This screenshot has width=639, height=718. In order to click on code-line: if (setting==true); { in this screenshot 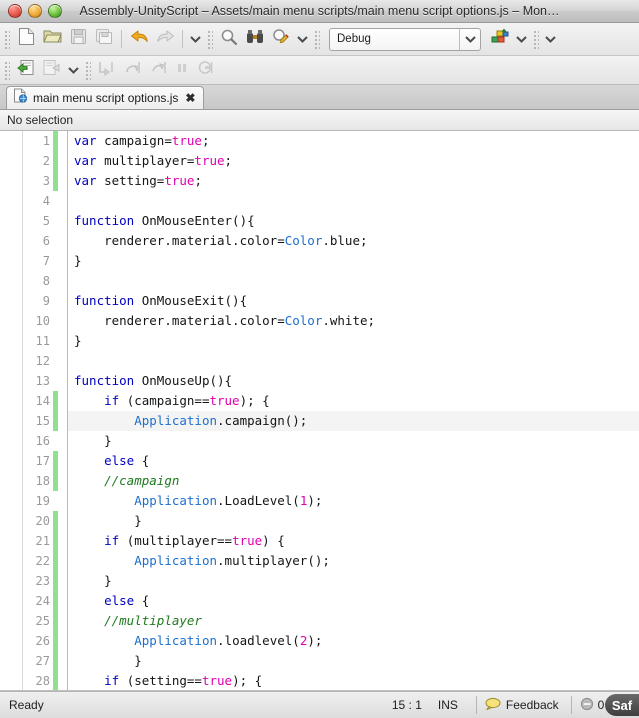, I will do `click(353, 680)`.